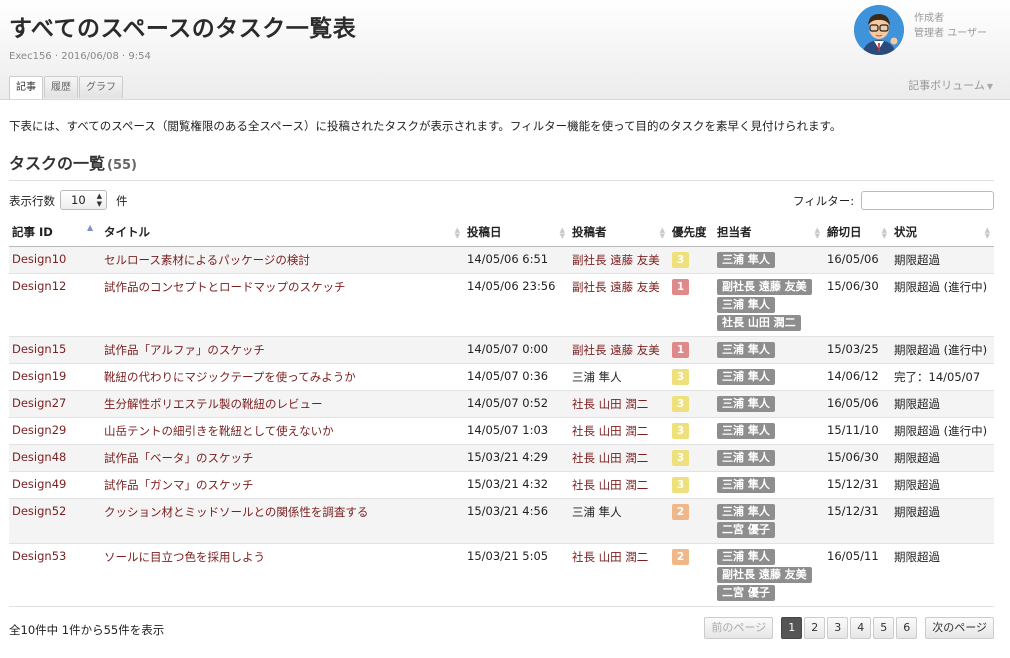 This screenshot has width=1010, height=658. Describe the element at coordinates (282, 350) in the screenshot. I see `cell-title: 試作品「アルファ」のスケッチ` at that location.